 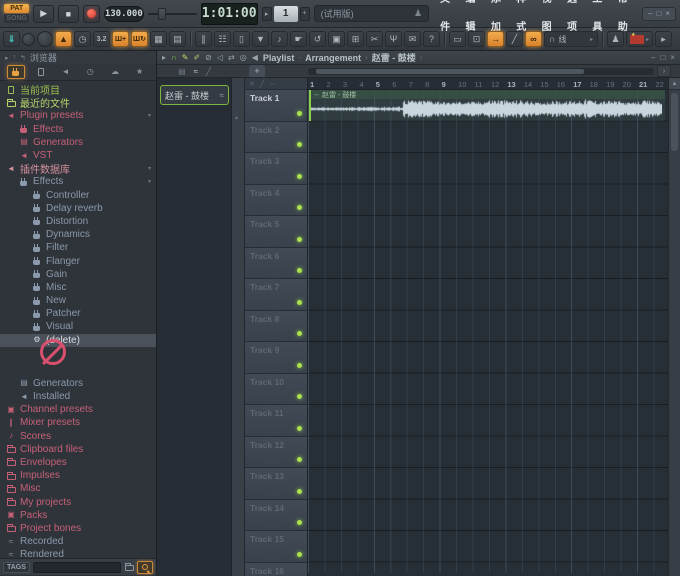 What do you see at coordinates (78, 553) in the screenshot?
I see `browser-item-rendered: ≈ Rendered` at bounding box center [78, 553].